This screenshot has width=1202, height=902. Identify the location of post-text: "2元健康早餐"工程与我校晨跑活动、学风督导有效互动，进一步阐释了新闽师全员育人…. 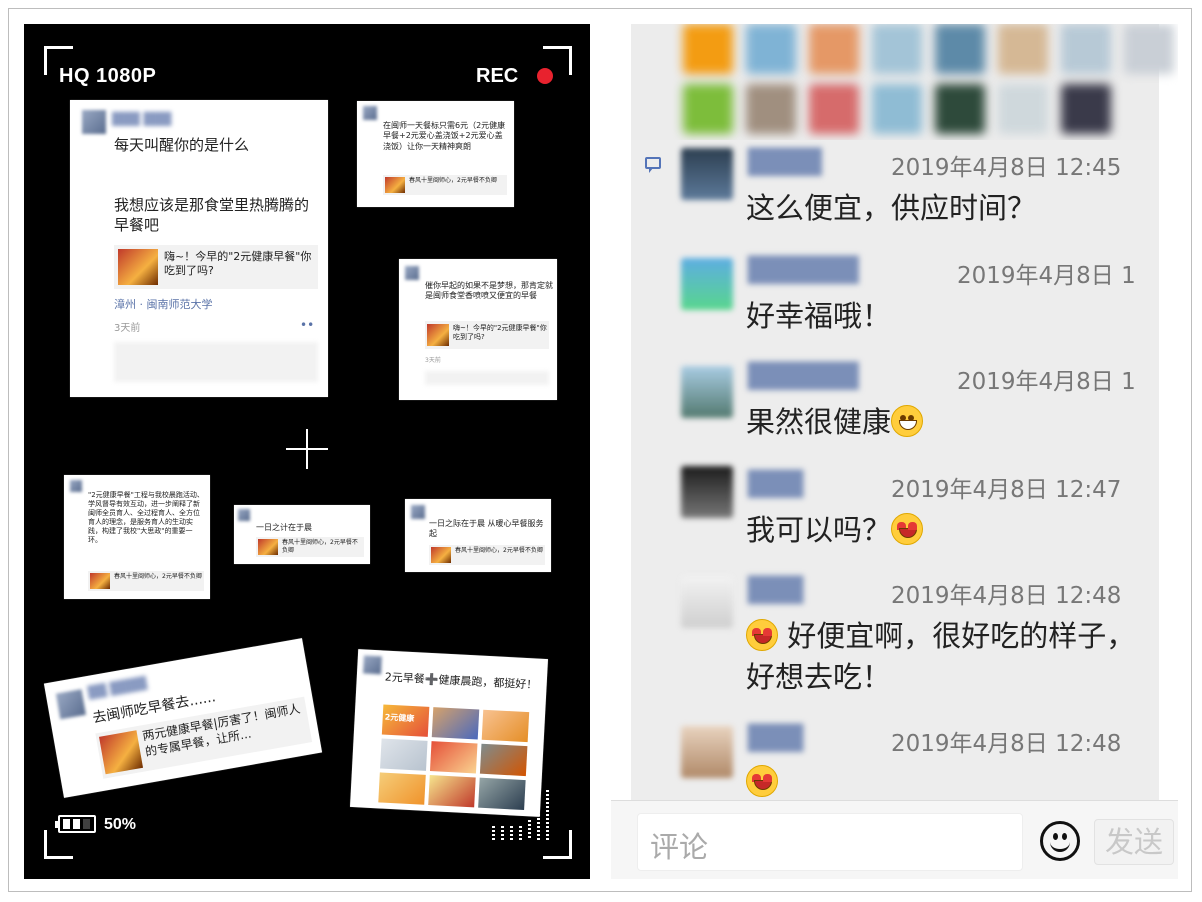
(146, 518).